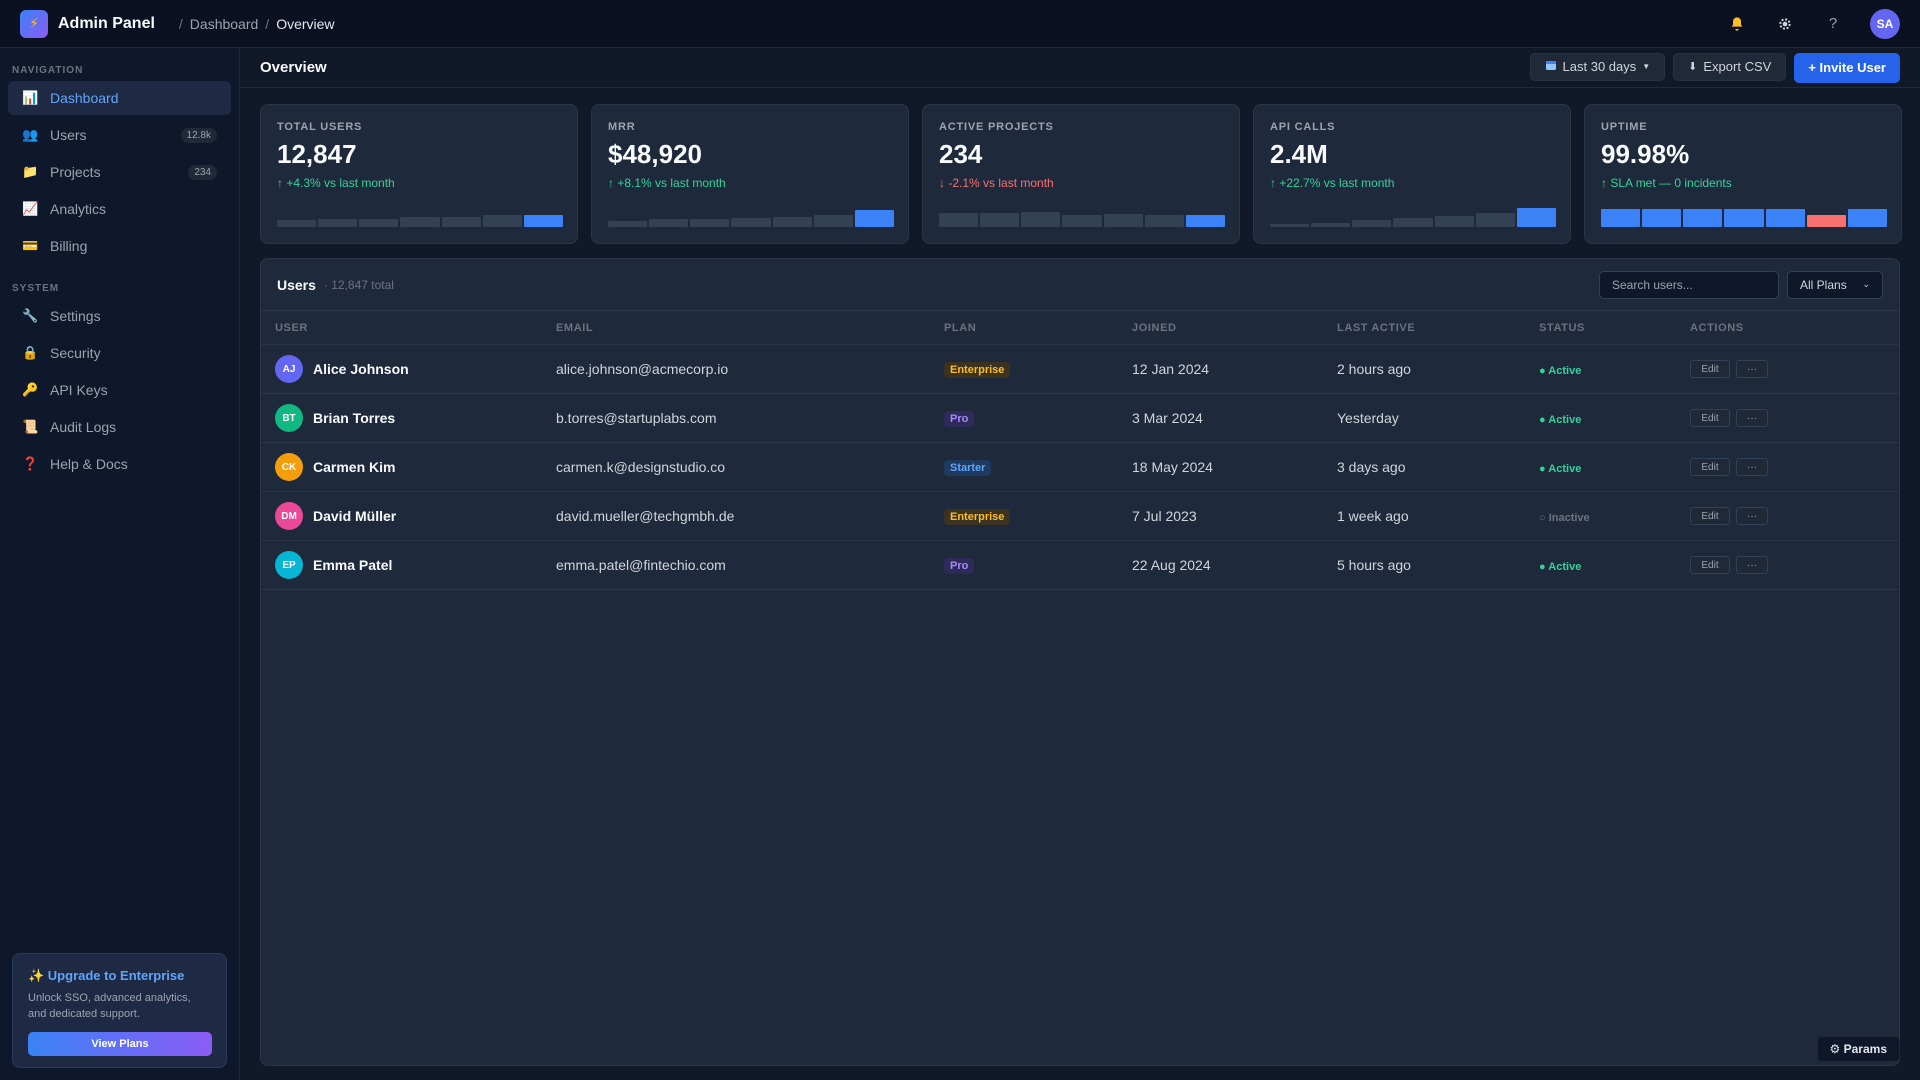 The height and width of the screenshot is (1080, 1920). Describe the element at coordinates (1835, 284) in the screenshot. I see `plan-filter-select: All Plans ⌄` at that location.